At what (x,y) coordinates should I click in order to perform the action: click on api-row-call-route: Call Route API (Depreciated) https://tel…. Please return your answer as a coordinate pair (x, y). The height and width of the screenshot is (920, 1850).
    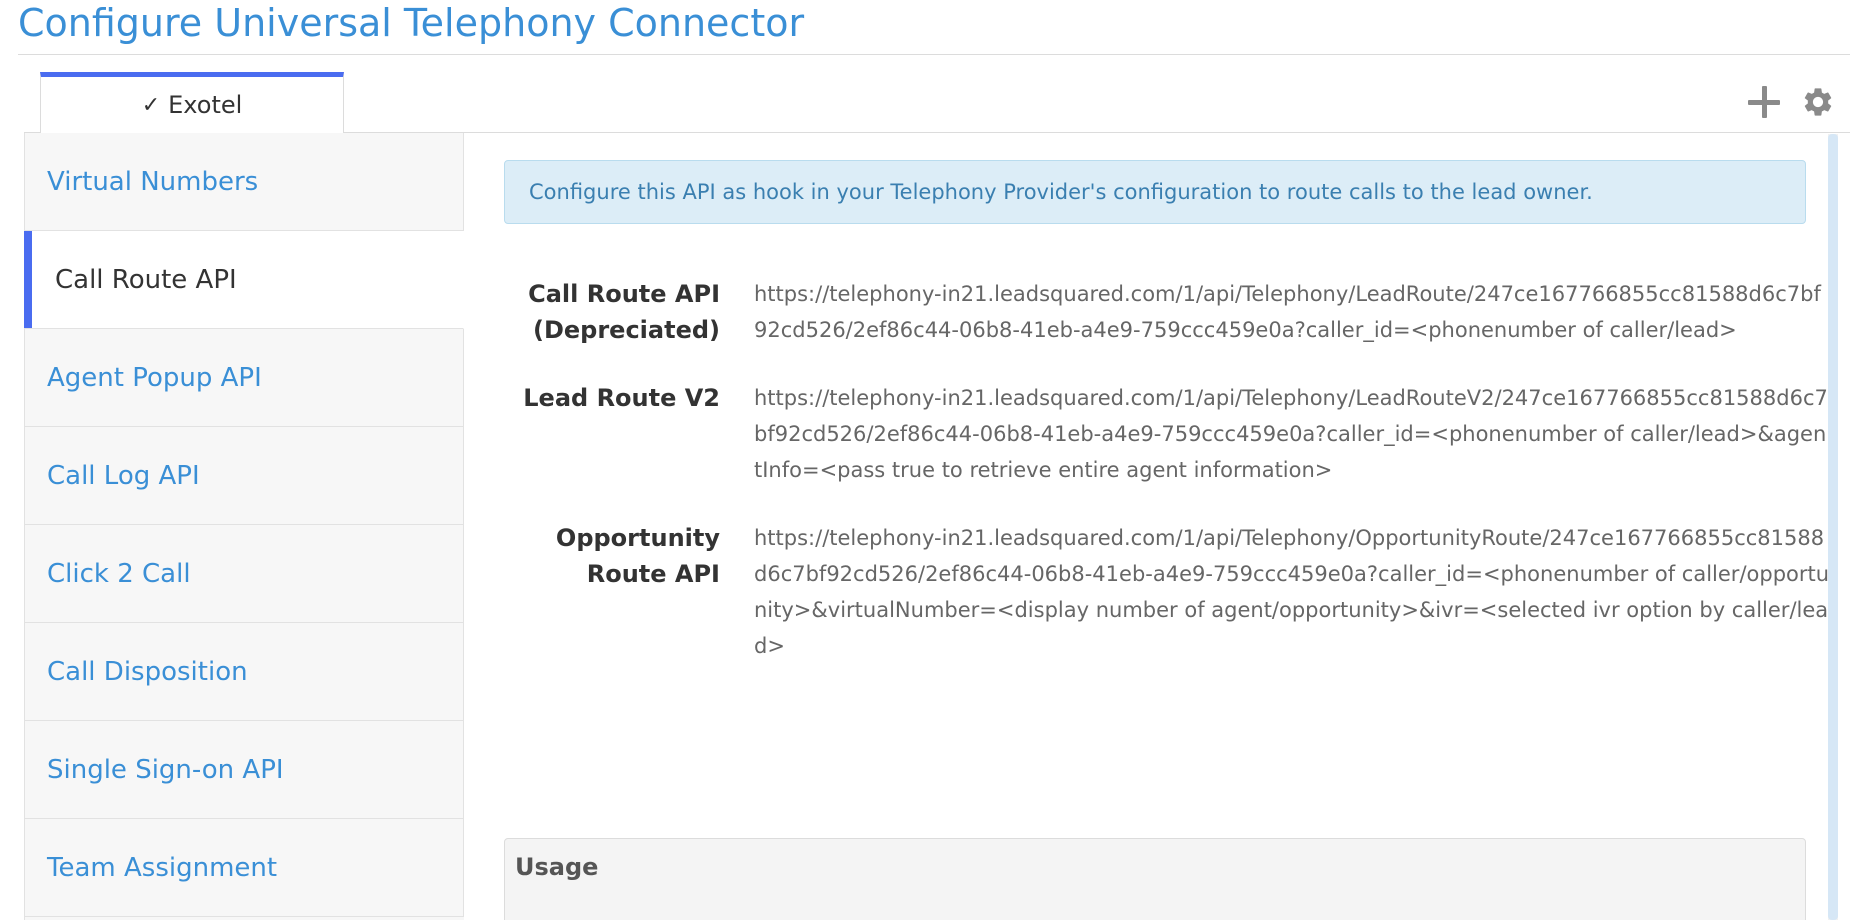
    Looking at the image, I should click on (1169, 312).